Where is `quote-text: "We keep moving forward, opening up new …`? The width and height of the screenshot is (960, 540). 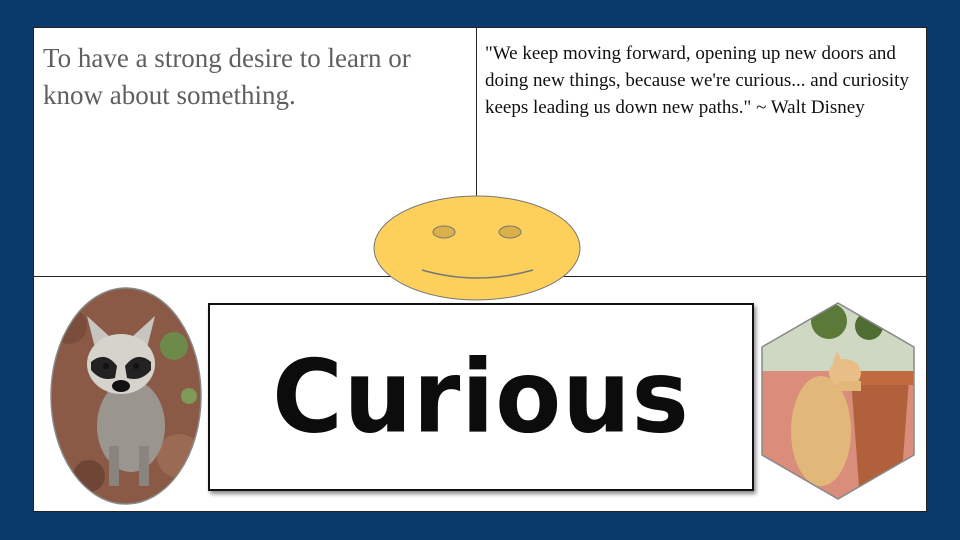
quote-text: "We keep moving forward, opening up new … is located at coordinates (697, 80).